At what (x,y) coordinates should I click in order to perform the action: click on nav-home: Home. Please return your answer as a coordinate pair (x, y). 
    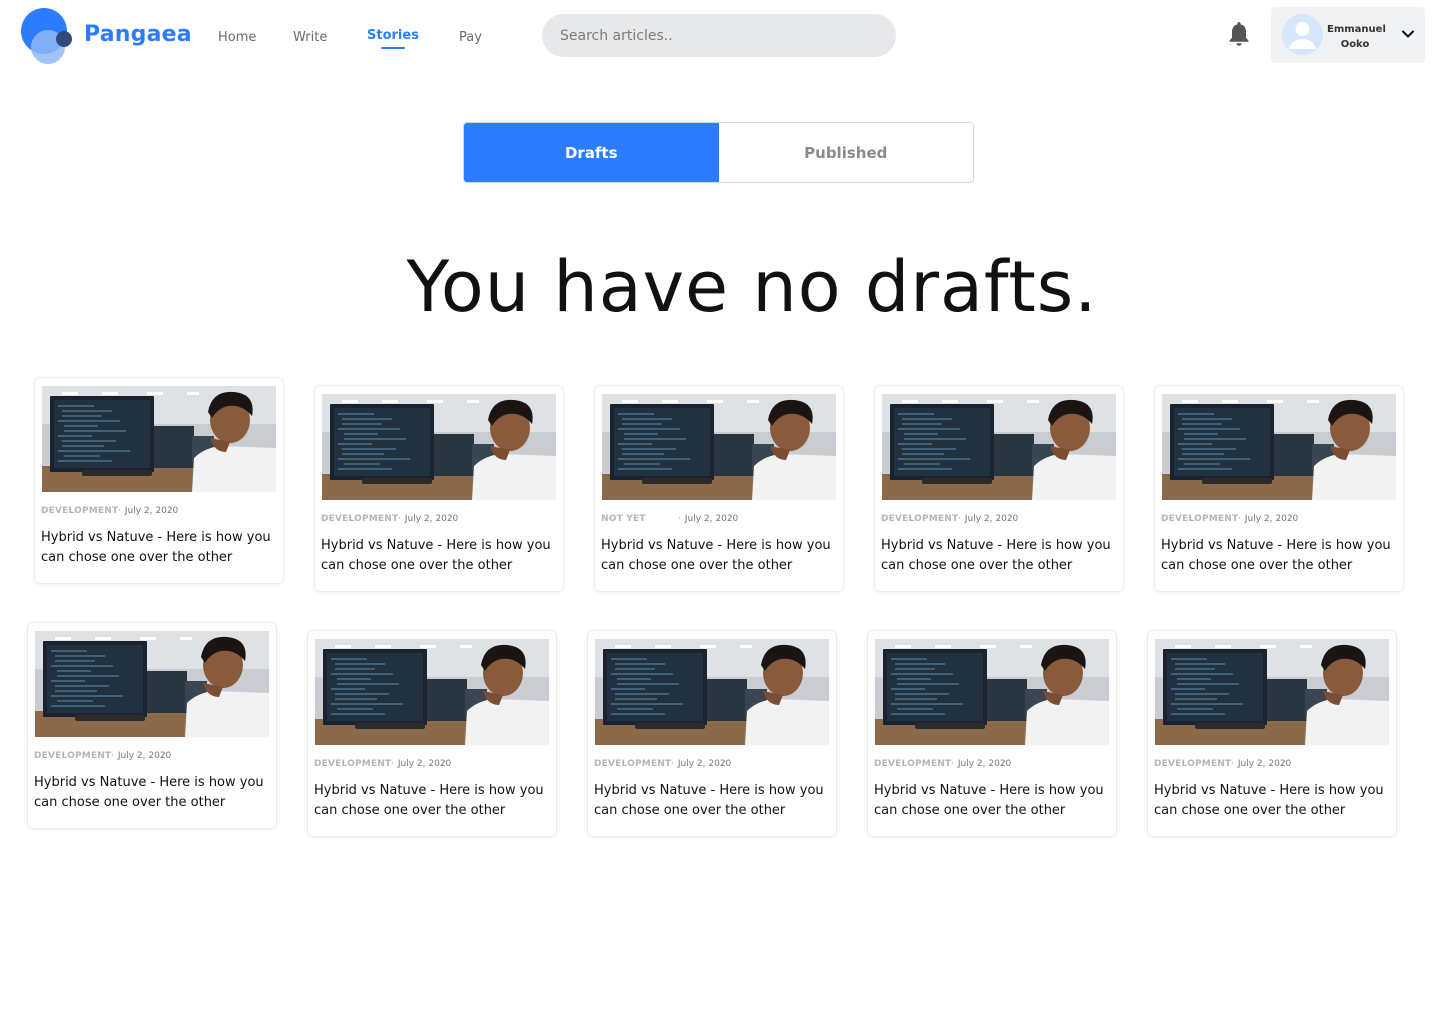
    Looking at the image, I should click on (237, 37).